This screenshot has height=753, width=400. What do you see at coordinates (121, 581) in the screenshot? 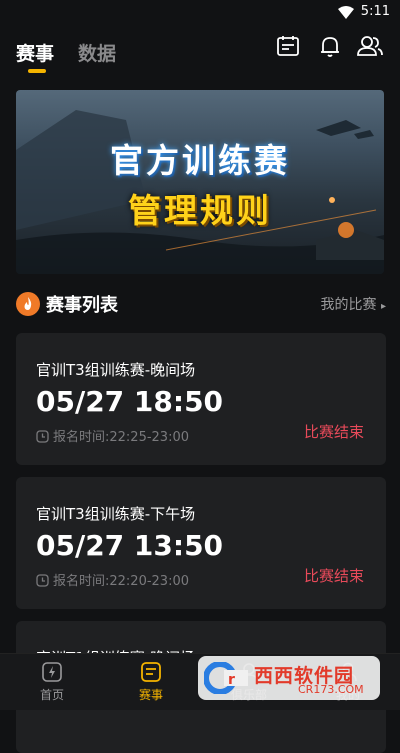
I see `registration-text: 报名时间:22:20-23:00` at bounding box center [121, 581].